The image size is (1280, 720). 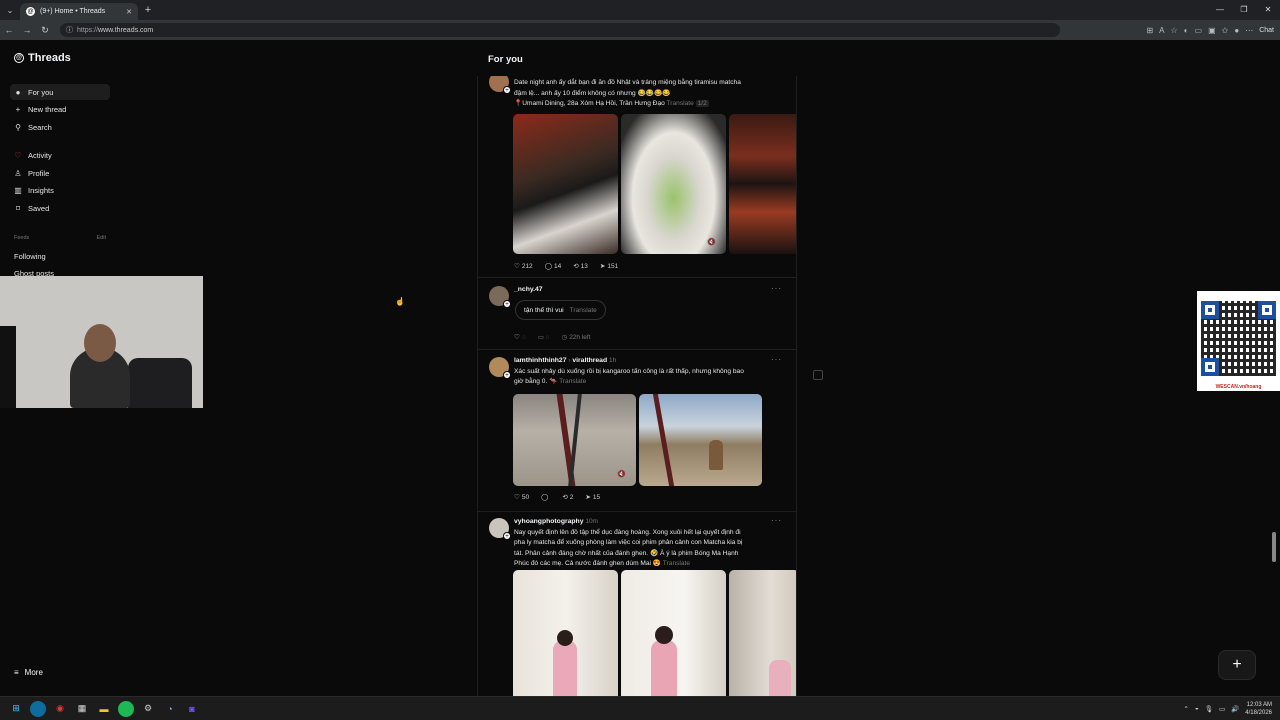 What do you see at coordinates (1199, 30) in the screenshot?
I see `split-screen-icon: ▭` at bounding box center [1199, 30].